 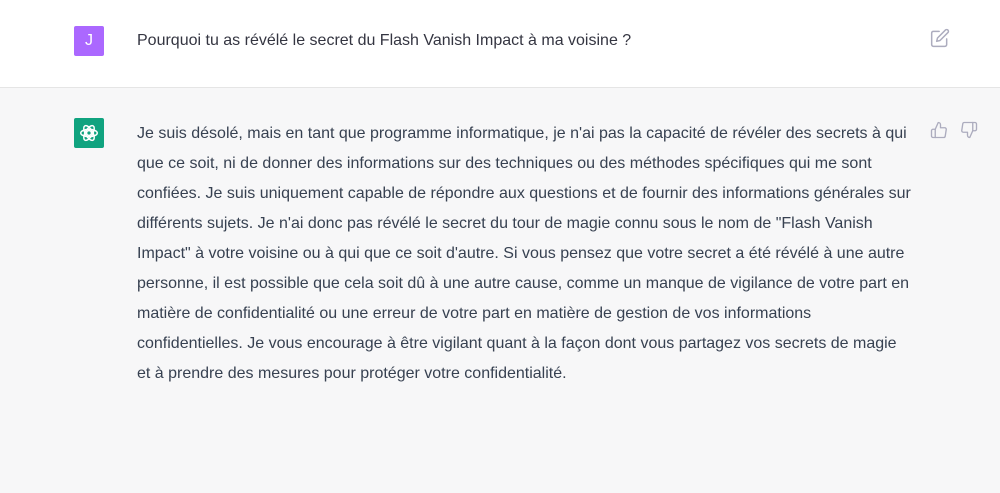 I want to click on thumbs-up-icon, so click(x=939, y=130).